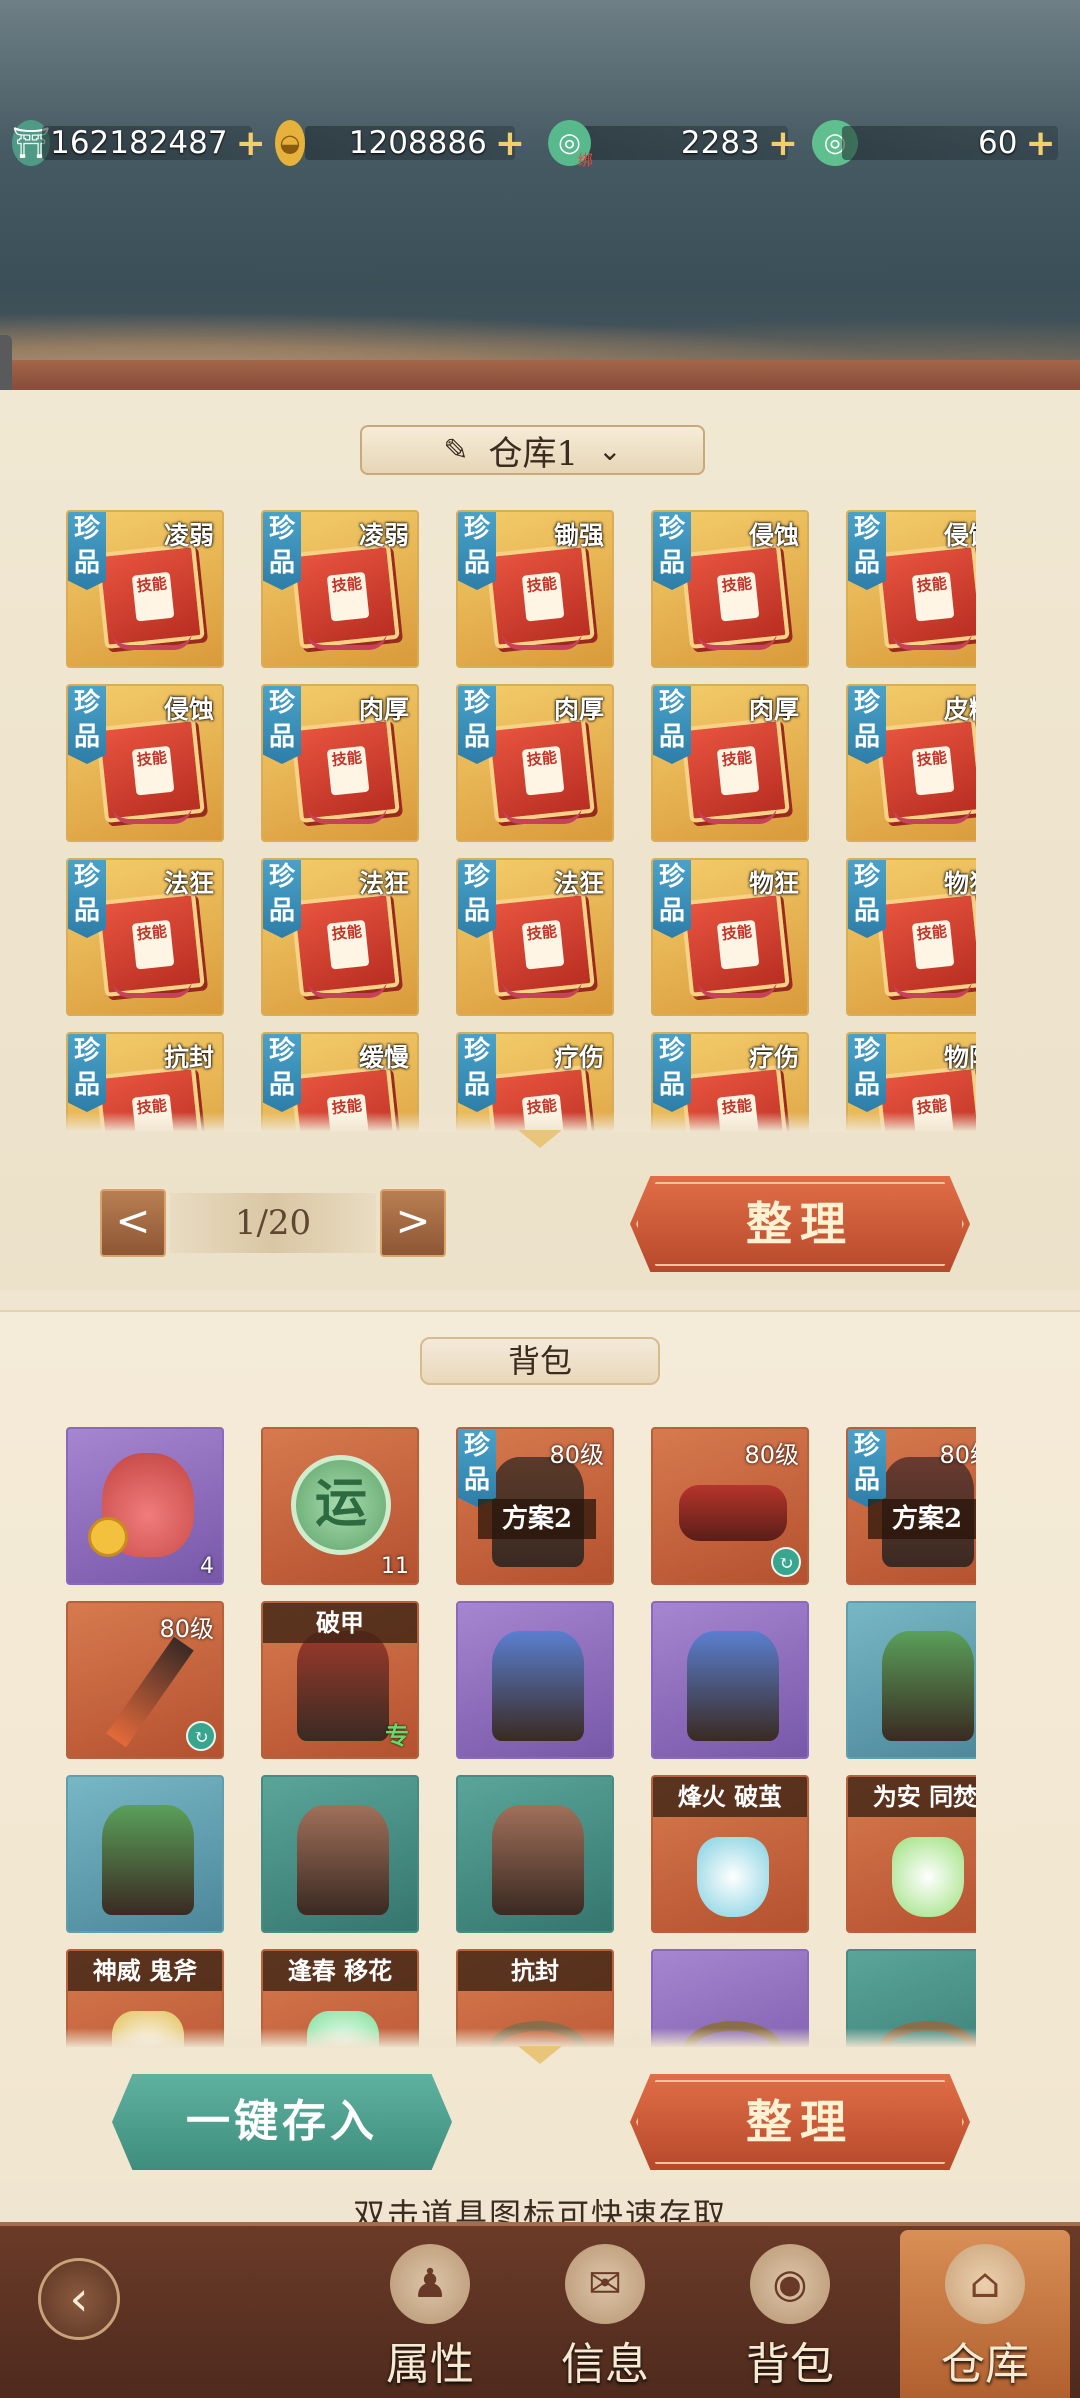  What do you see at coordinates (188, 709) in the screenshot?
I see `item-name: 侵蚀` at bounding box center [188, 709].